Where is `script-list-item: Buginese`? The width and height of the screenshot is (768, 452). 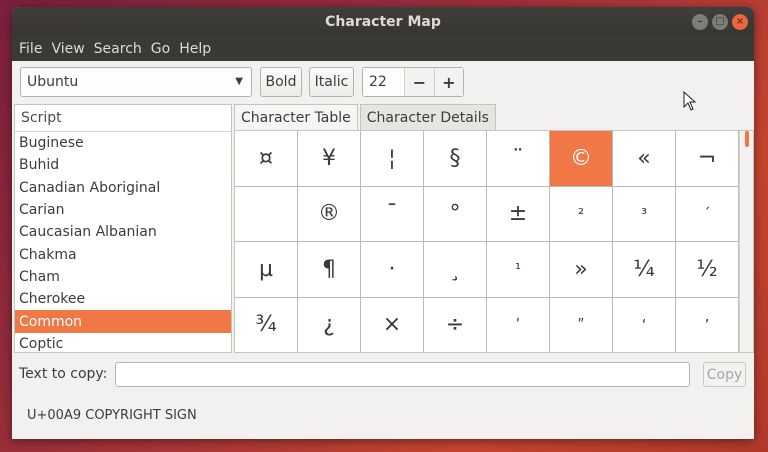
script-list-item: Buginese is located at coordinates (123, 143).